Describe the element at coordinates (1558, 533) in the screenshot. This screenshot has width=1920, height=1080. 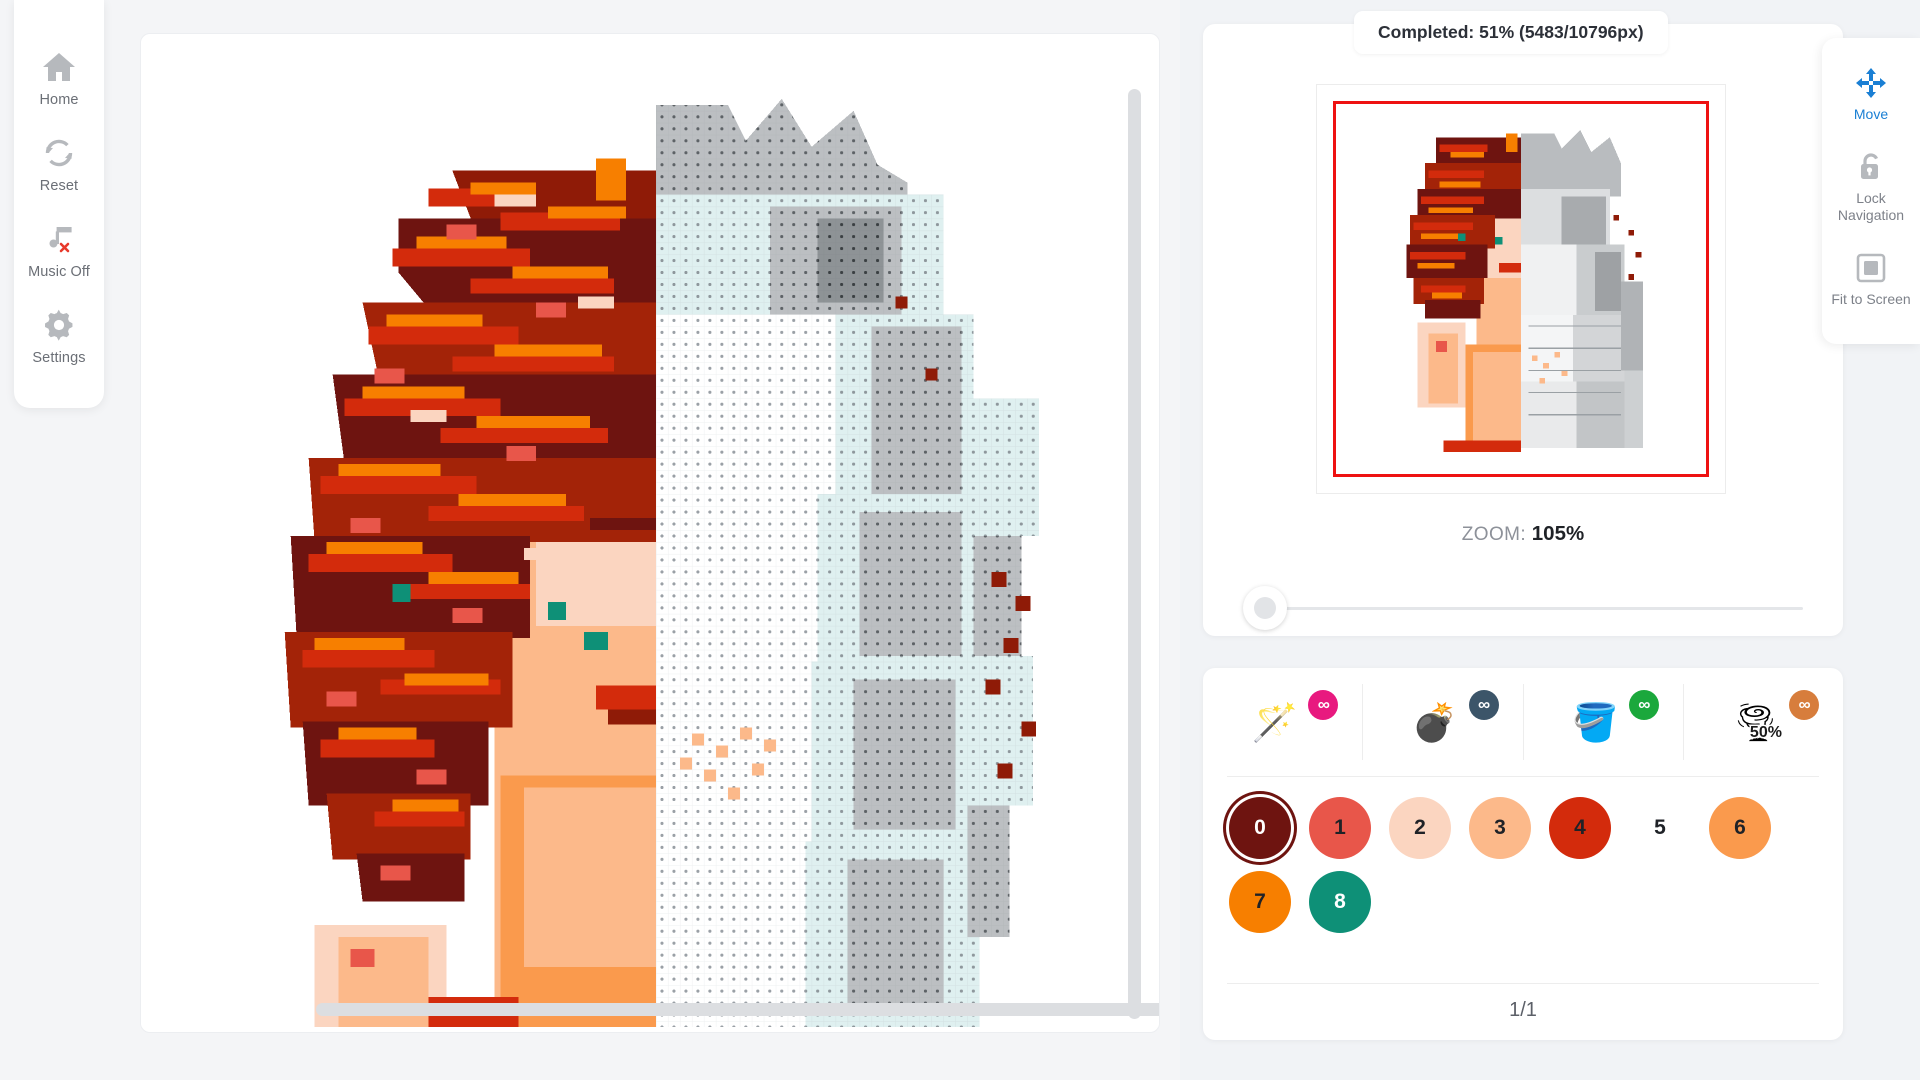
I see `zoom-value: 105%` at that location.